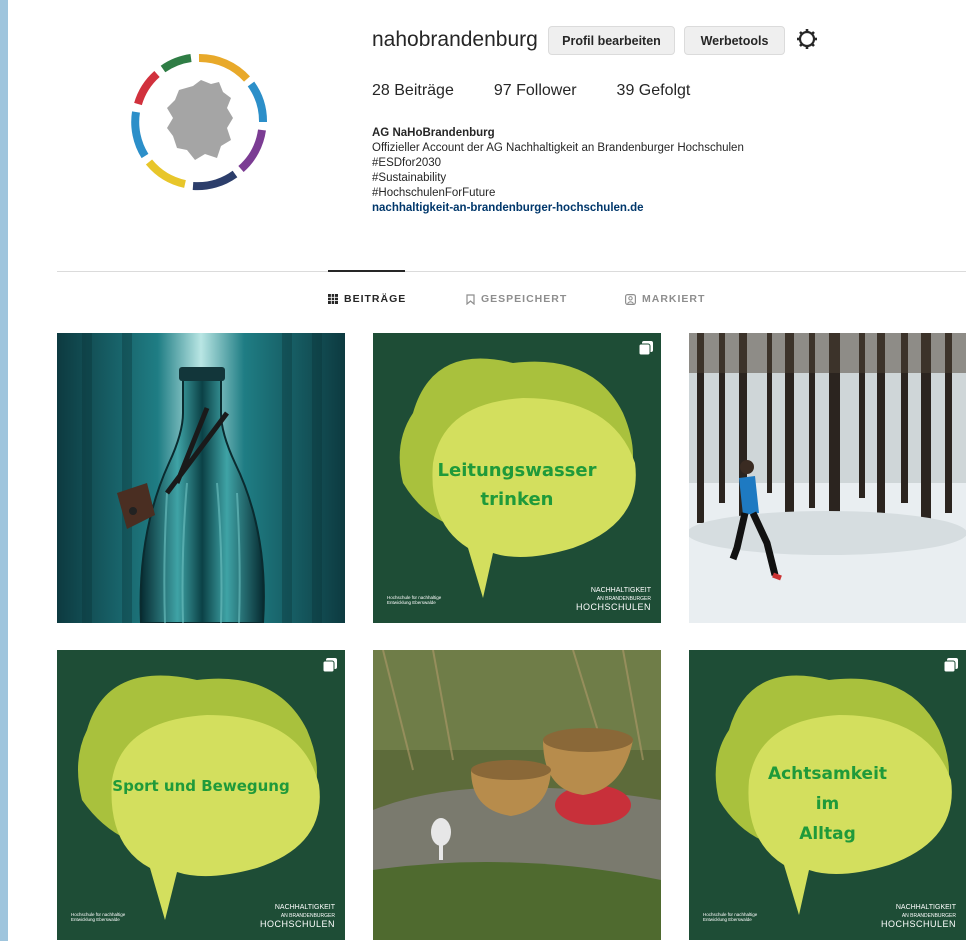 This screenshot has height=941, width=966. I want to click on ad-tools-button: Werbetools, so click(734, 40).